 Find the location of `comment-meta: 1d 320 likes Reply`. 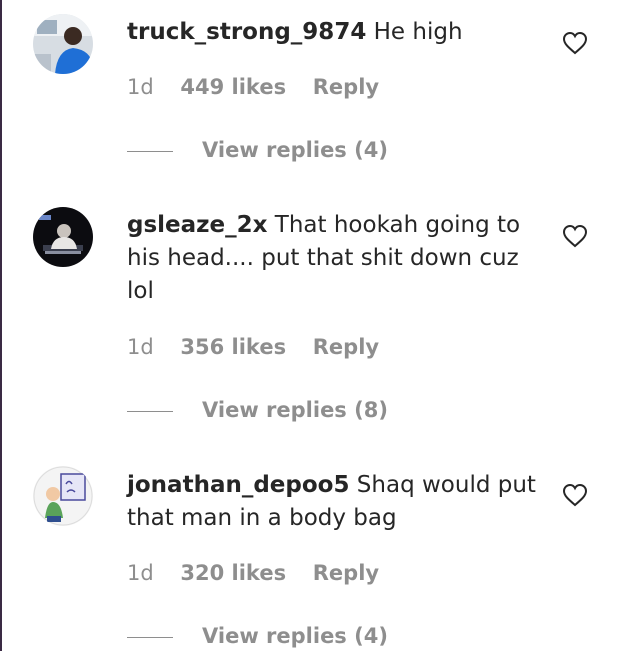

comment-meta: 1d 320 likes Reply is located at coordinates (263, 573).